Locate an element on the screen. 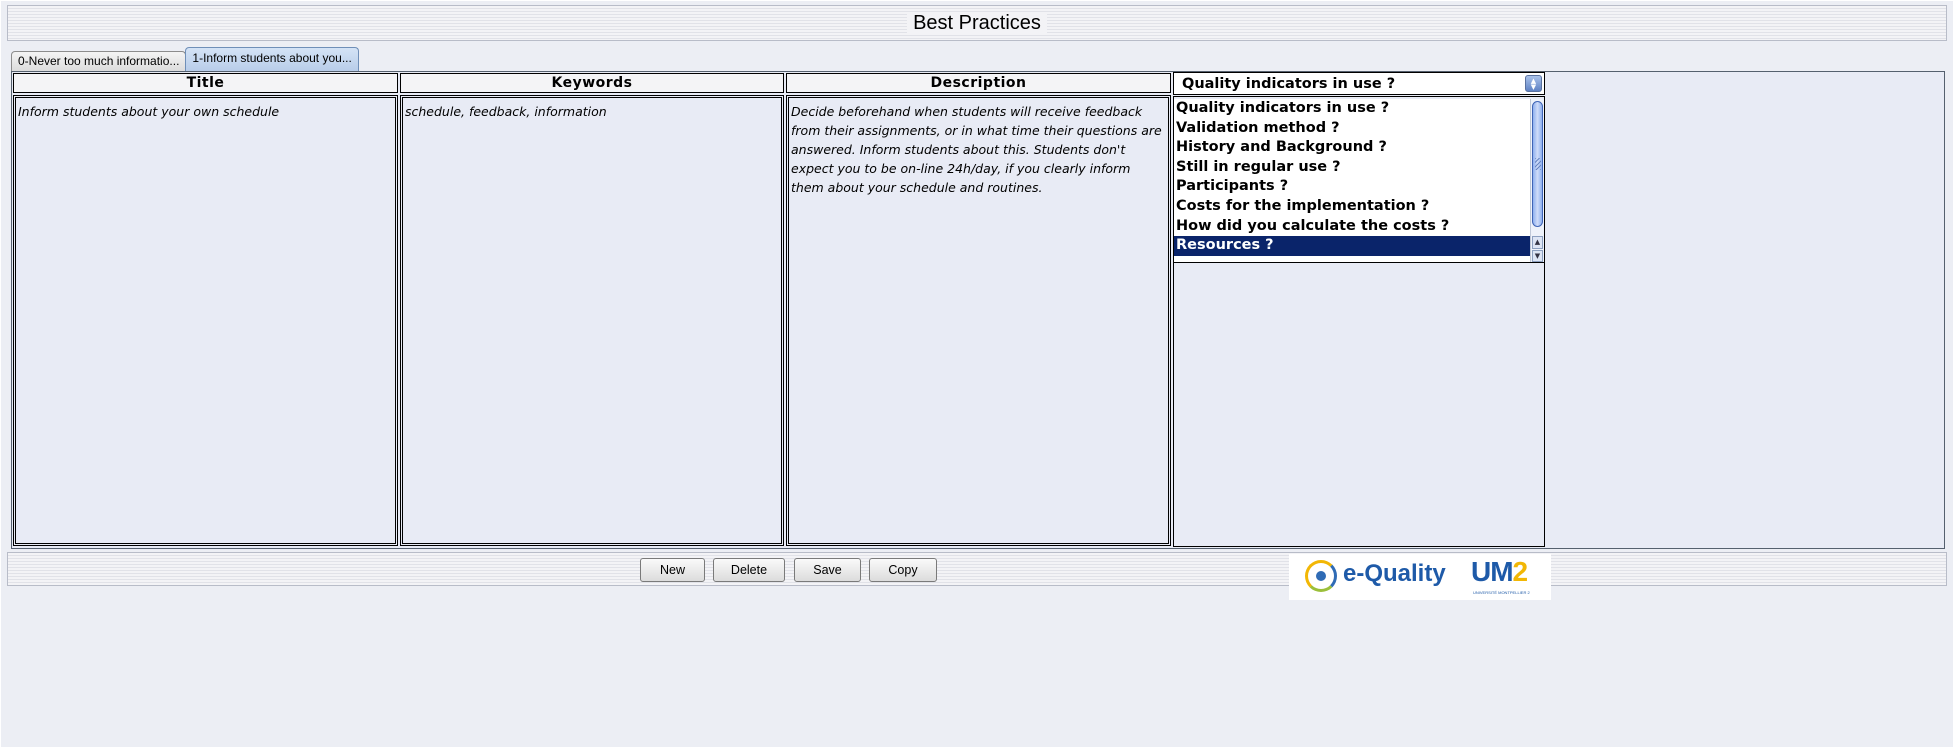  title-bar: Best Practices is located at coordinates (977, 23).